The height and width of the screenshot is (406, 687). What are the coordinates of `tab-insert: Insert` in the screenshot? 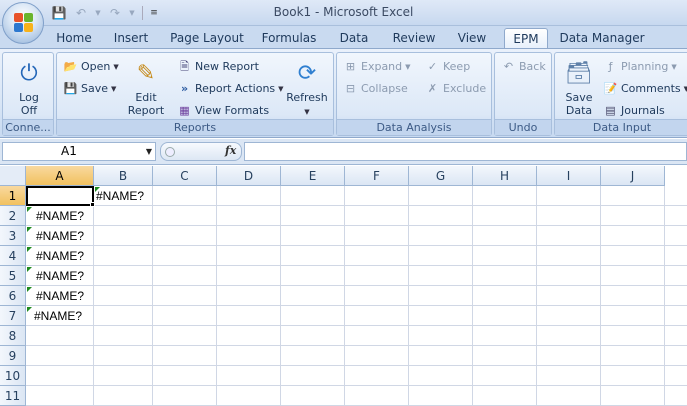 It's located at (131, 38).